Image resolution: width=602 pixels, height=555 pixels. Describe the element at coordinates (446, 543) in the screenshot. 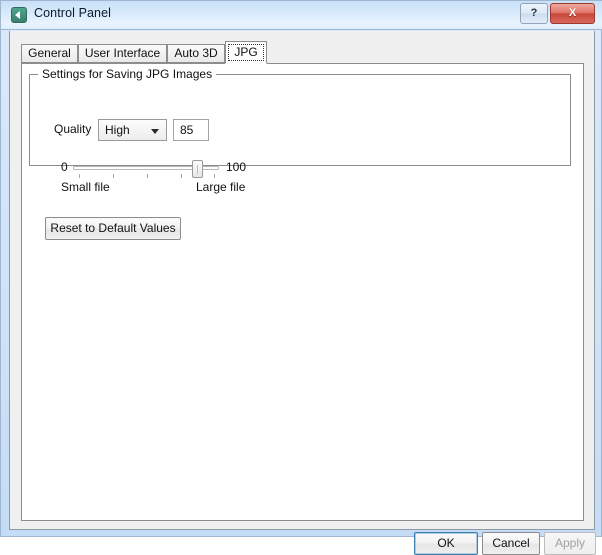

I see `ok-button: OK` at that location.